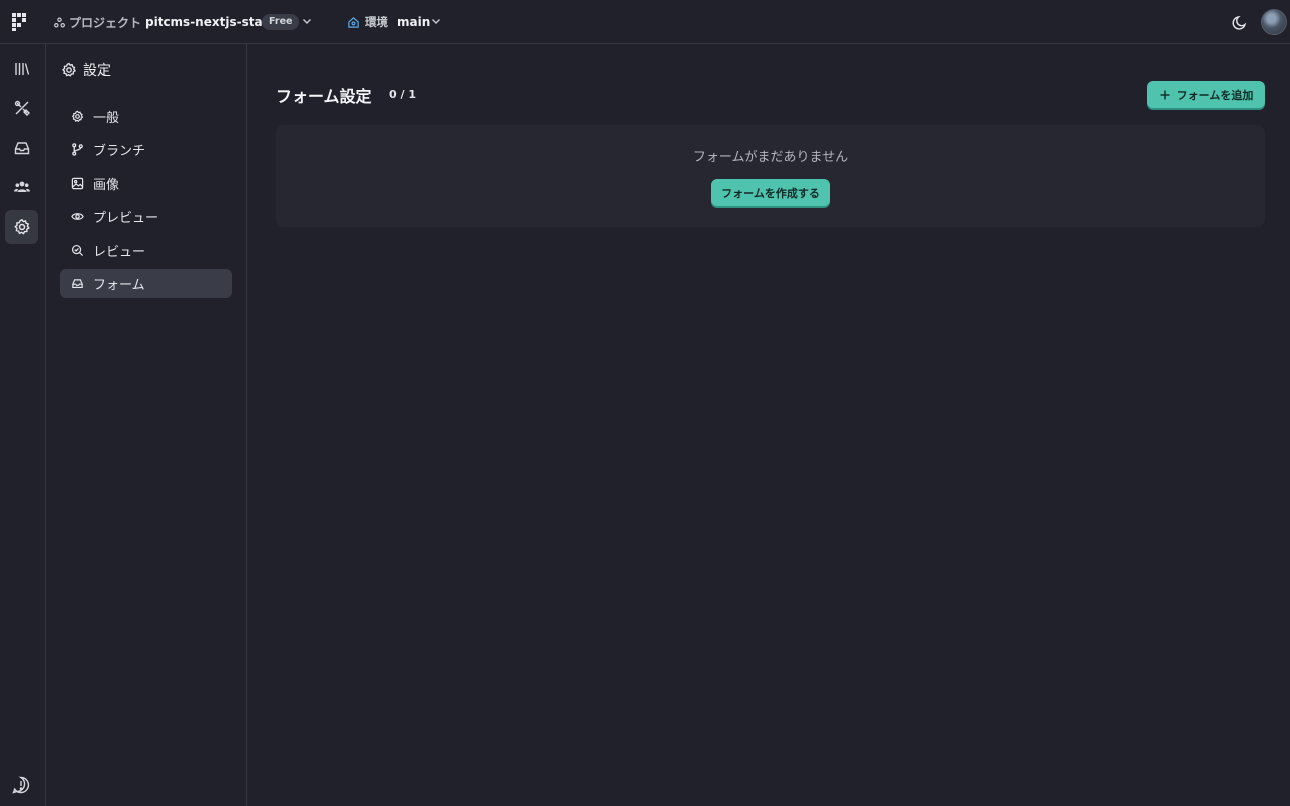  What do you see at coordinates (97, 71) in the screenshot?
I see `settings-title-text: 設定` at bounding box center [97, 71].